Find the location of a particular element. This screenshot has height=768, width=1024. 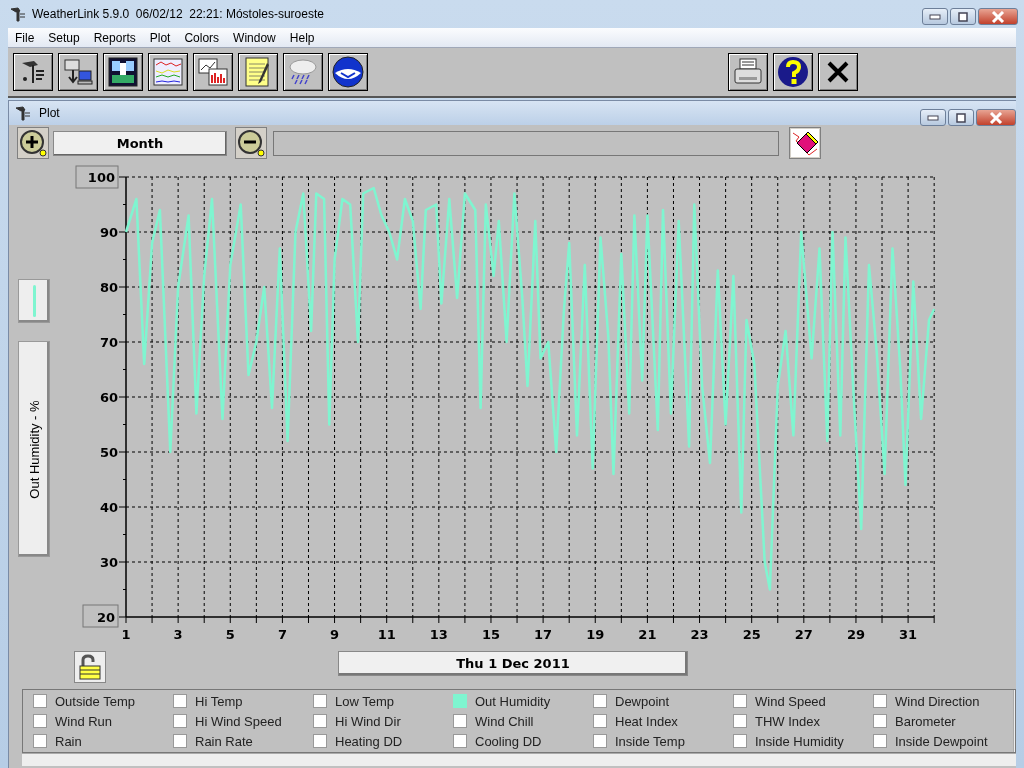

y-tick-label: 80 is located at coordinates (108, 287).